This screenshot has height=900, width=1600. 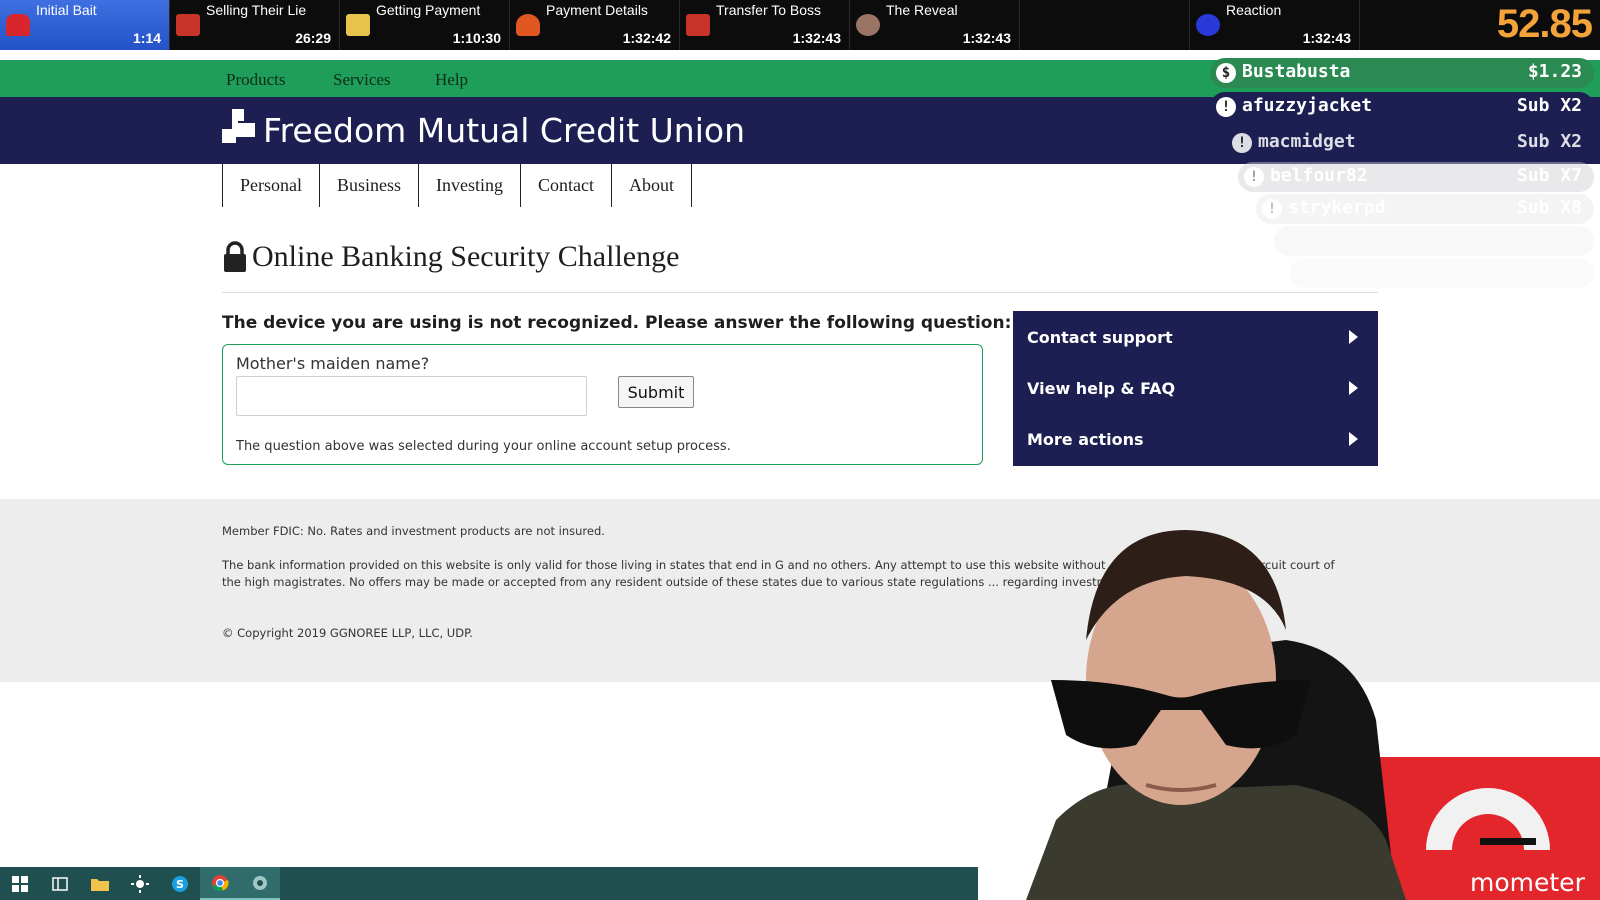 I want to click on stream-brand: mometer, so click(x=1527, y=882).